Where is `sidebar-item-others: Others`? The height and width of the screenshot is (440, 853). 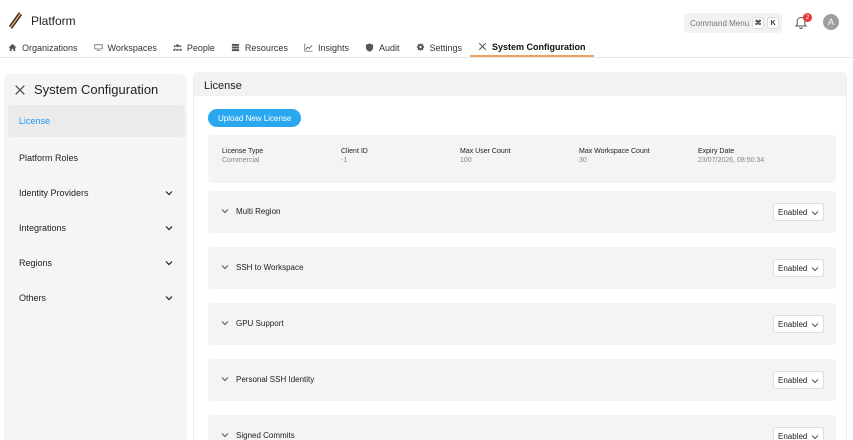 sidebar-item-others: Others is located at coordinates (96, 297).